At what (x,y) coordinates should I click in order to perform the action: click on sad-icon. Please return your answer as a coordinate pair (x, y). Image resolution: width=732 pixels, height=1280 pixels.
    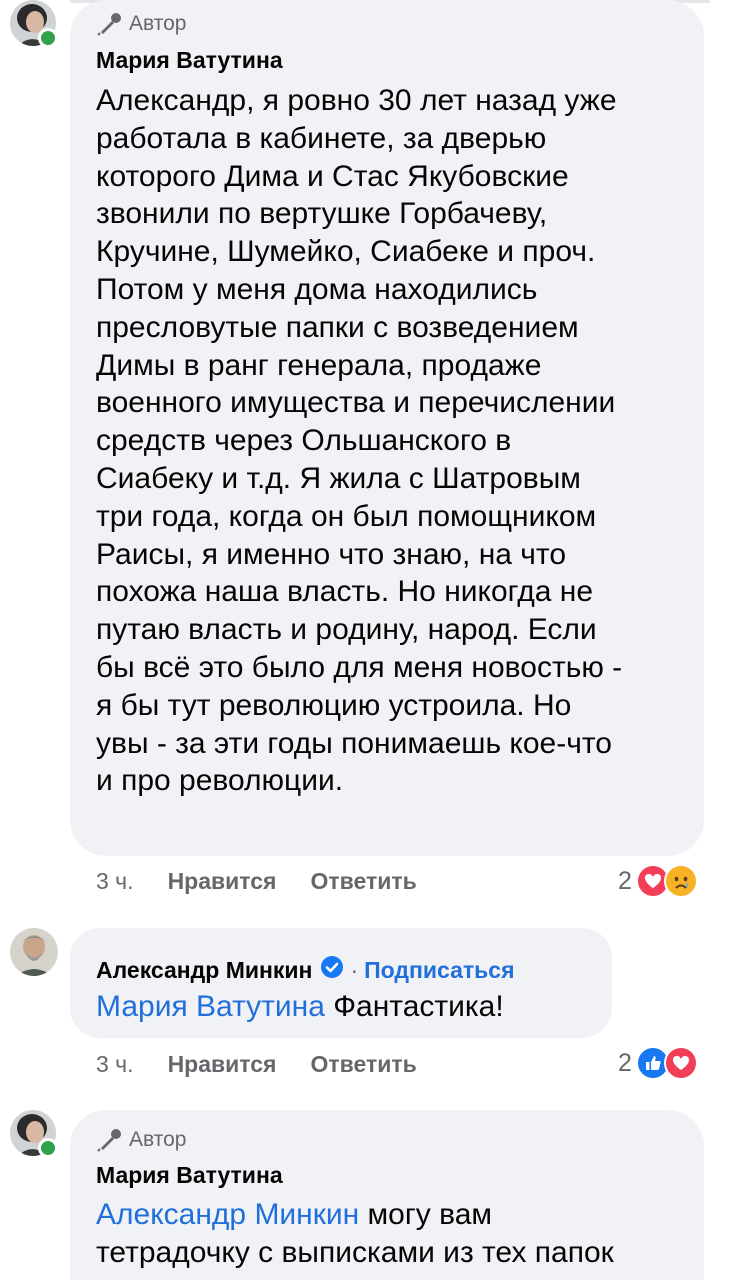
    Looking at the image, I should click on (680, 881).